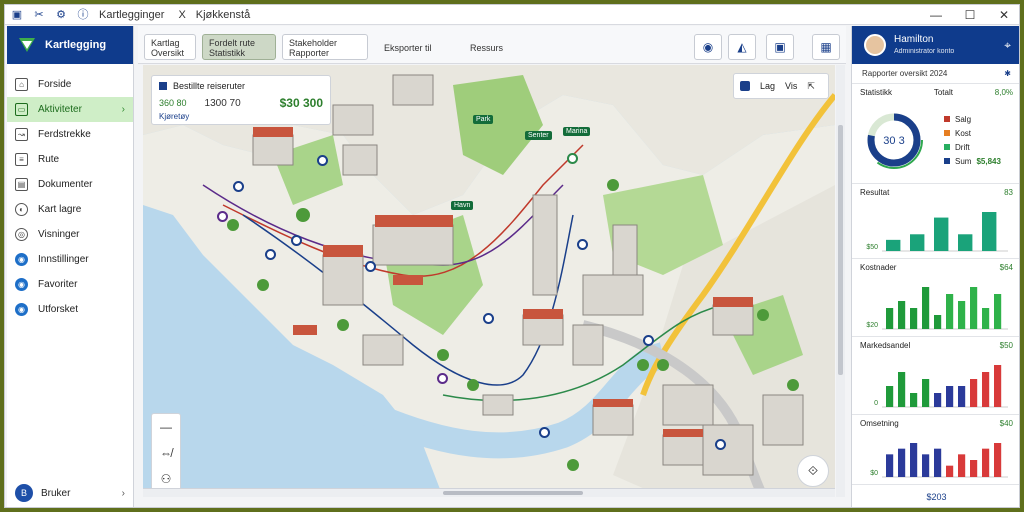 This screenshot has width=1024, height=512. What do you see at coordinates (39, 15) in the screenshot?
I see `pin-icon: ✂` at bounding box center [39, 15].